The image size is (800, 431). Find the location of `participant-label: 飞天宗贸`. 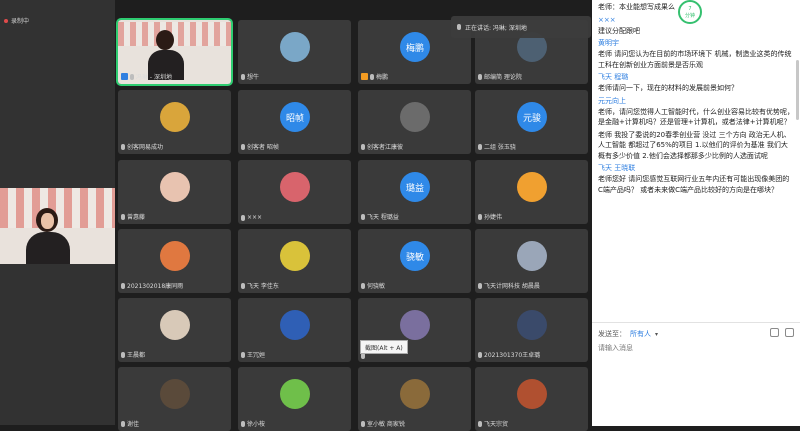

participant-label: 飞天宗贸 is located at coordinates (493, 423).